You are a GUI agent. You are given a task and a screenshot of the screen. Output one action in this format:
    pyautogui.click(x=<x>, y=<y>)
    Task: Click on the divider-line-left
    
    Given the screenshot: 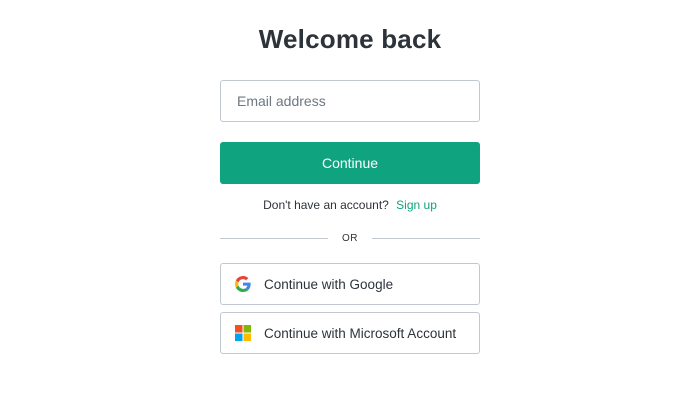 What is the action you would take?
    pyautogui.click(x=274, y=238)
    